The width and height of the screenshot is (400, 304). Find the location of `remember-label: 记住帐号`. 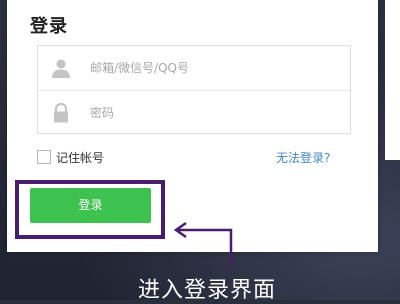

remember-label: 记住帐号 is located at coordinates (80, 158).